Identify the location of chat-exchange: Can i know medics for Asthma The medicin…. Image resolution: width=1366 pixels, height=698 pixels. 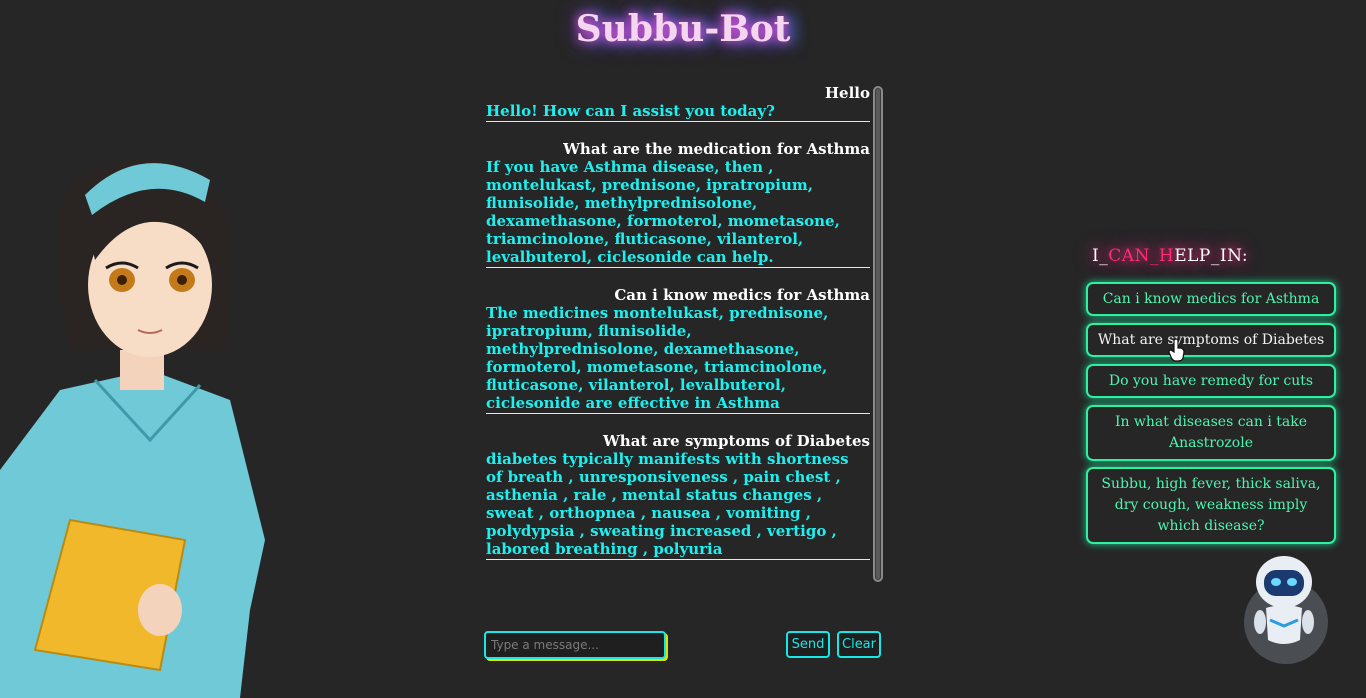
(678, 350).